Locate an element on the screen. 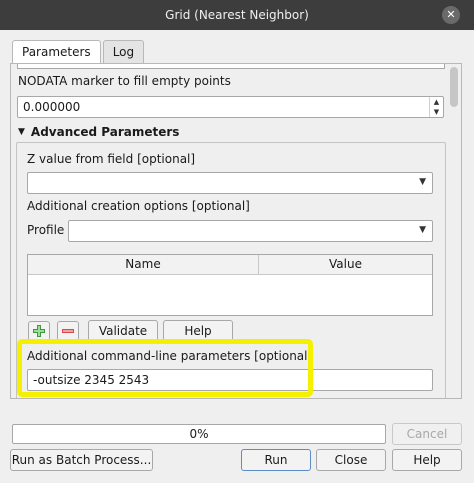 The height and width of the screenshot is (483, 474). cmdline-input: -outsize 2345 2543 is located at coordinates (230, 380).